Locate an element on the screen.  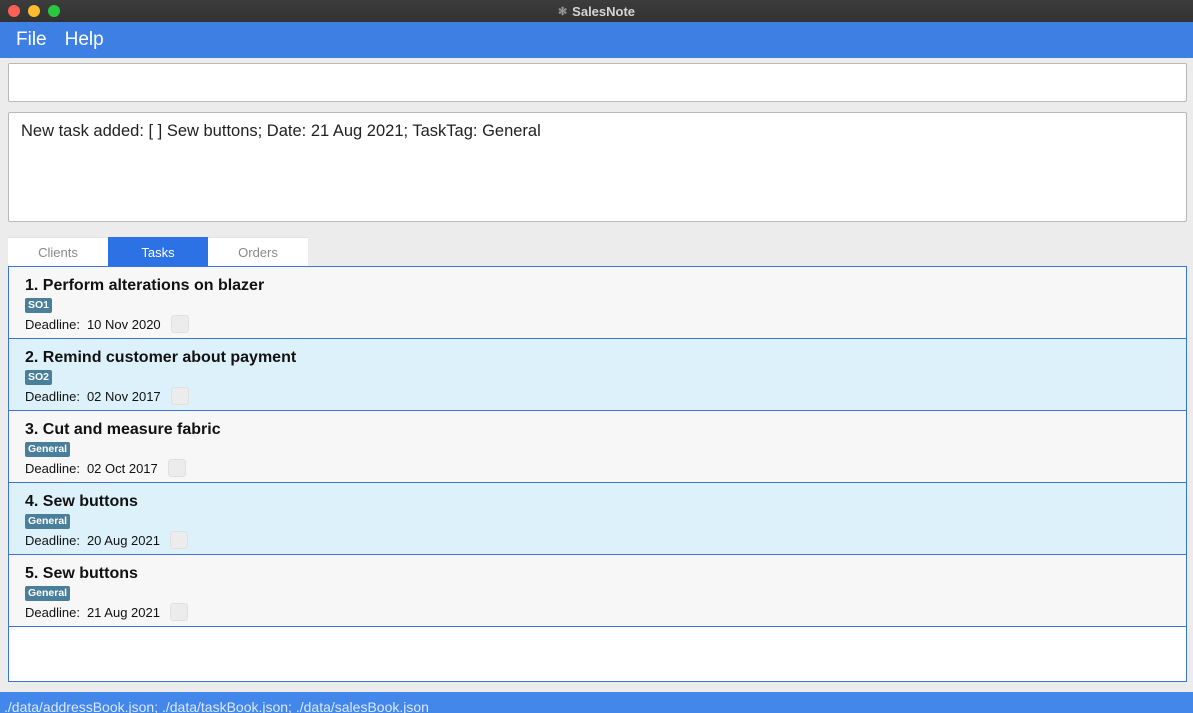
close-window-button is located at coordinates (14, 11).